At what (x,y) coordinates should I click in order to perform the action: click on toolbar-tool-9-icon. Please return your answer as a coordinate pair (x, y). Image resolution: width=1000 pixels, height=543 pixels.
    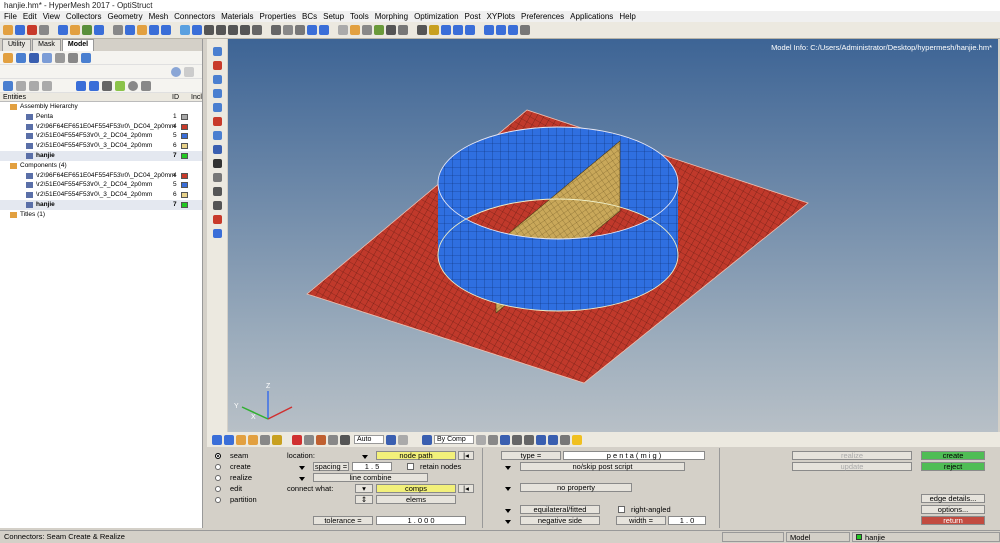
    Looking at the image, I should click on (118, 30).